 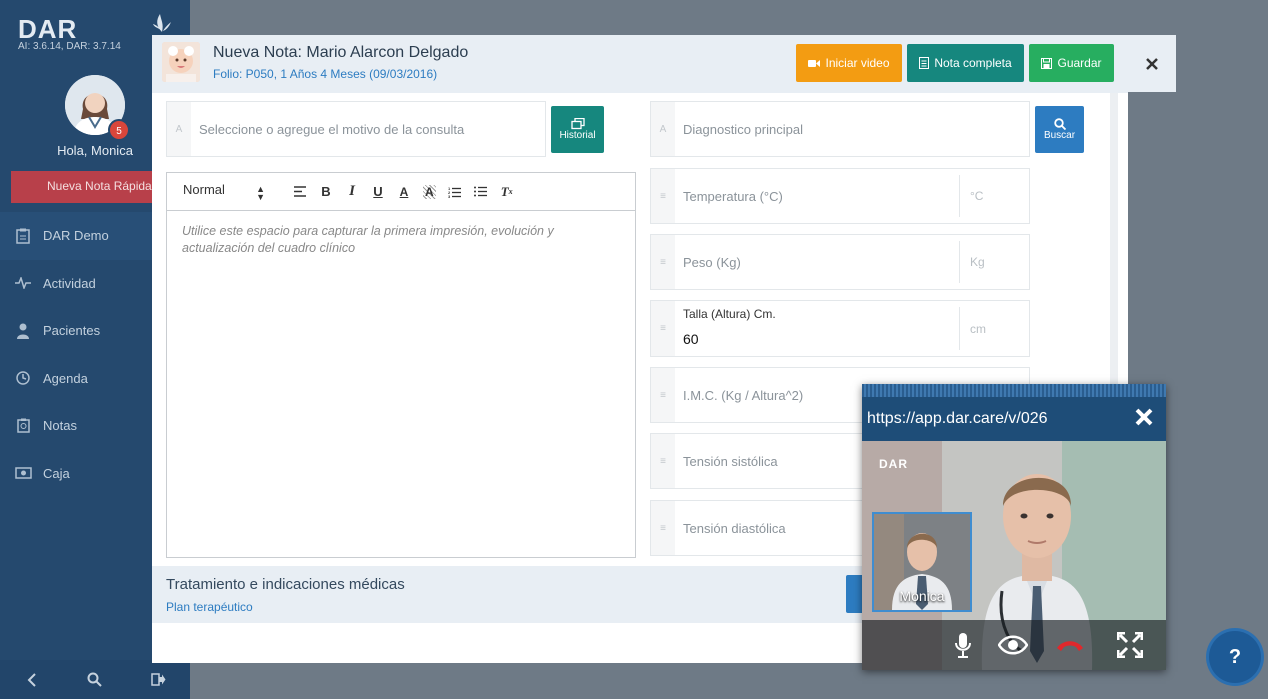 What do you see at coordinates (840, 196) in the screenshot?
I see `temperature-input: ≡ Temperatura (°C) °C` at bounding box center [840, 196].